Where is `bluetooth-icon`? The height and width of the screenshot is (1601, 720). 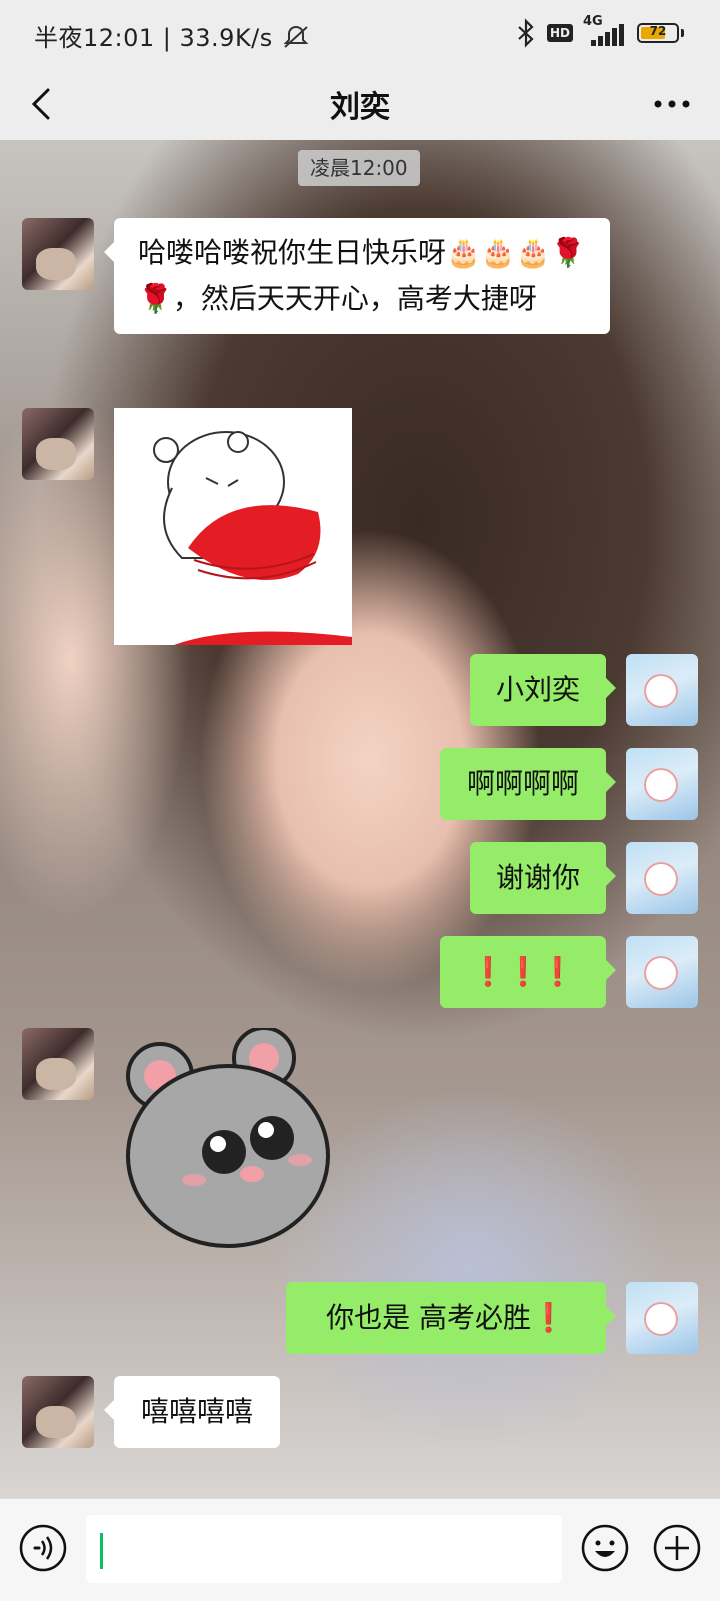
bluetooth-icon is located at coordinates (526, 33).